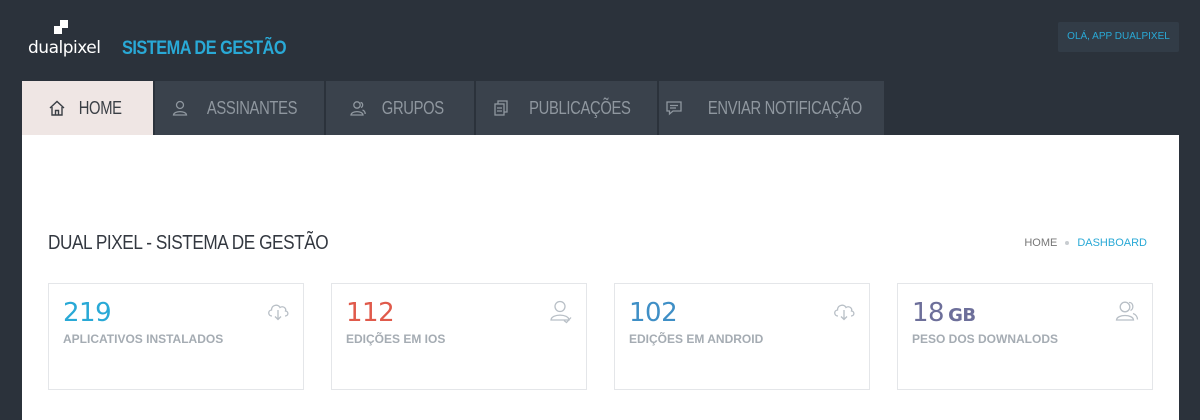  What do you see at coordinates (64, 48) in the screenshot?
I see `logo-text: dualpixel` at bounding box center [64, 48].